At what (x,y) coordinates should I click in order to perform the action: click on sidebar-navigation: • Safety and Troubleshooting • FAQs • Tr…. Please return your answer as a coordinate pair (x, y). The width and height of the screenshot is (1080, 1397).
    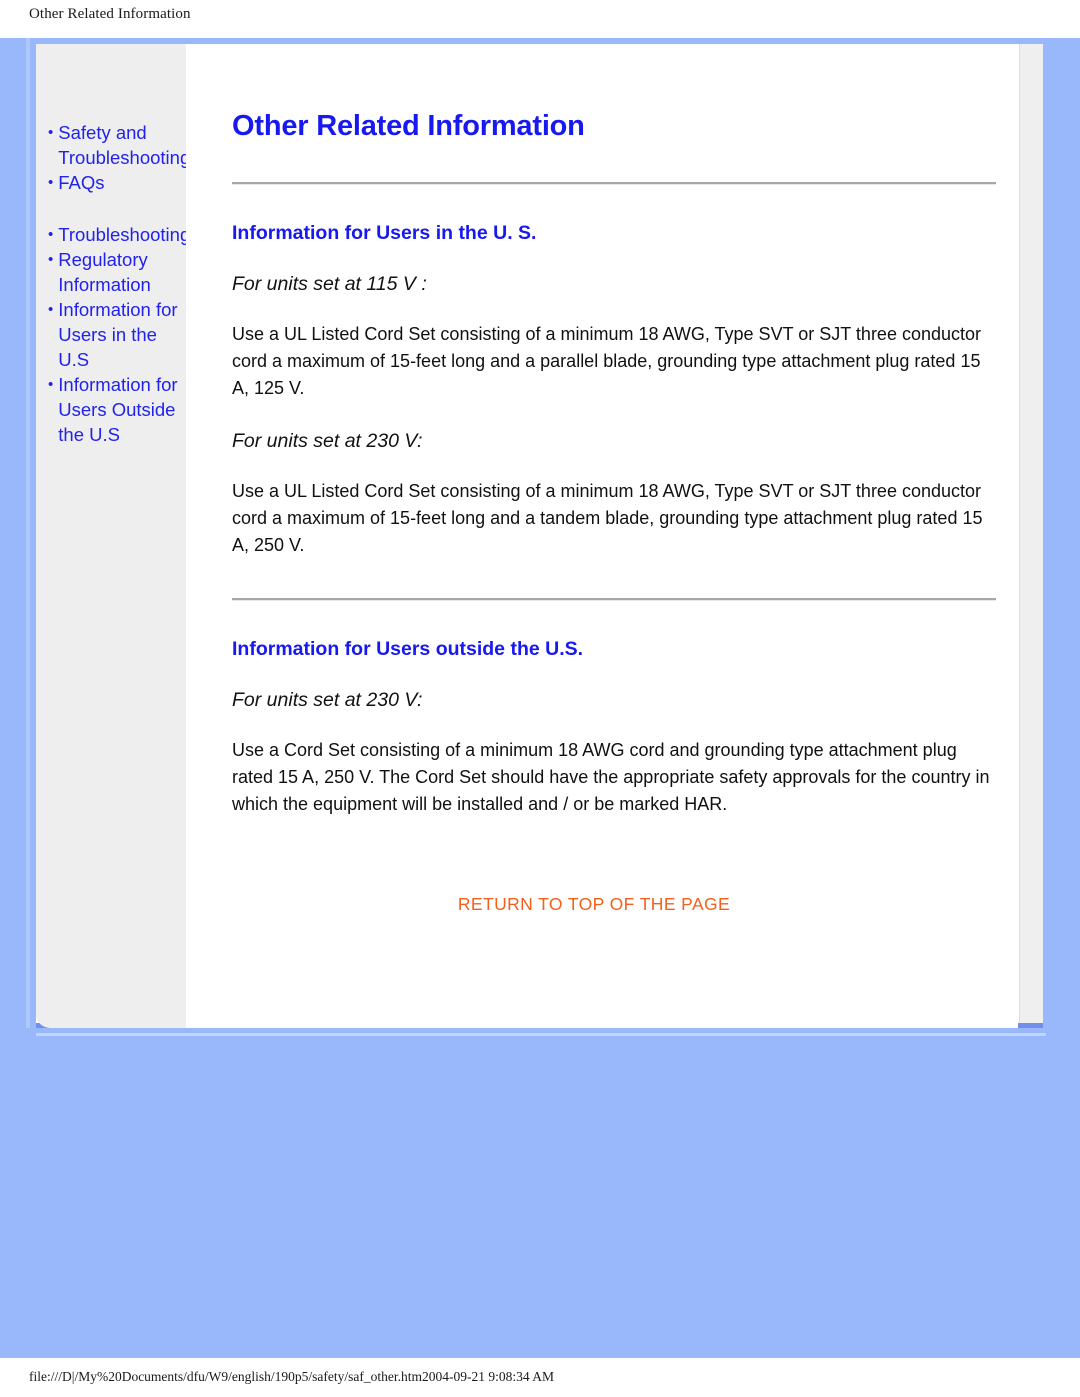
    Looking at the image, I should click on (113, 536).